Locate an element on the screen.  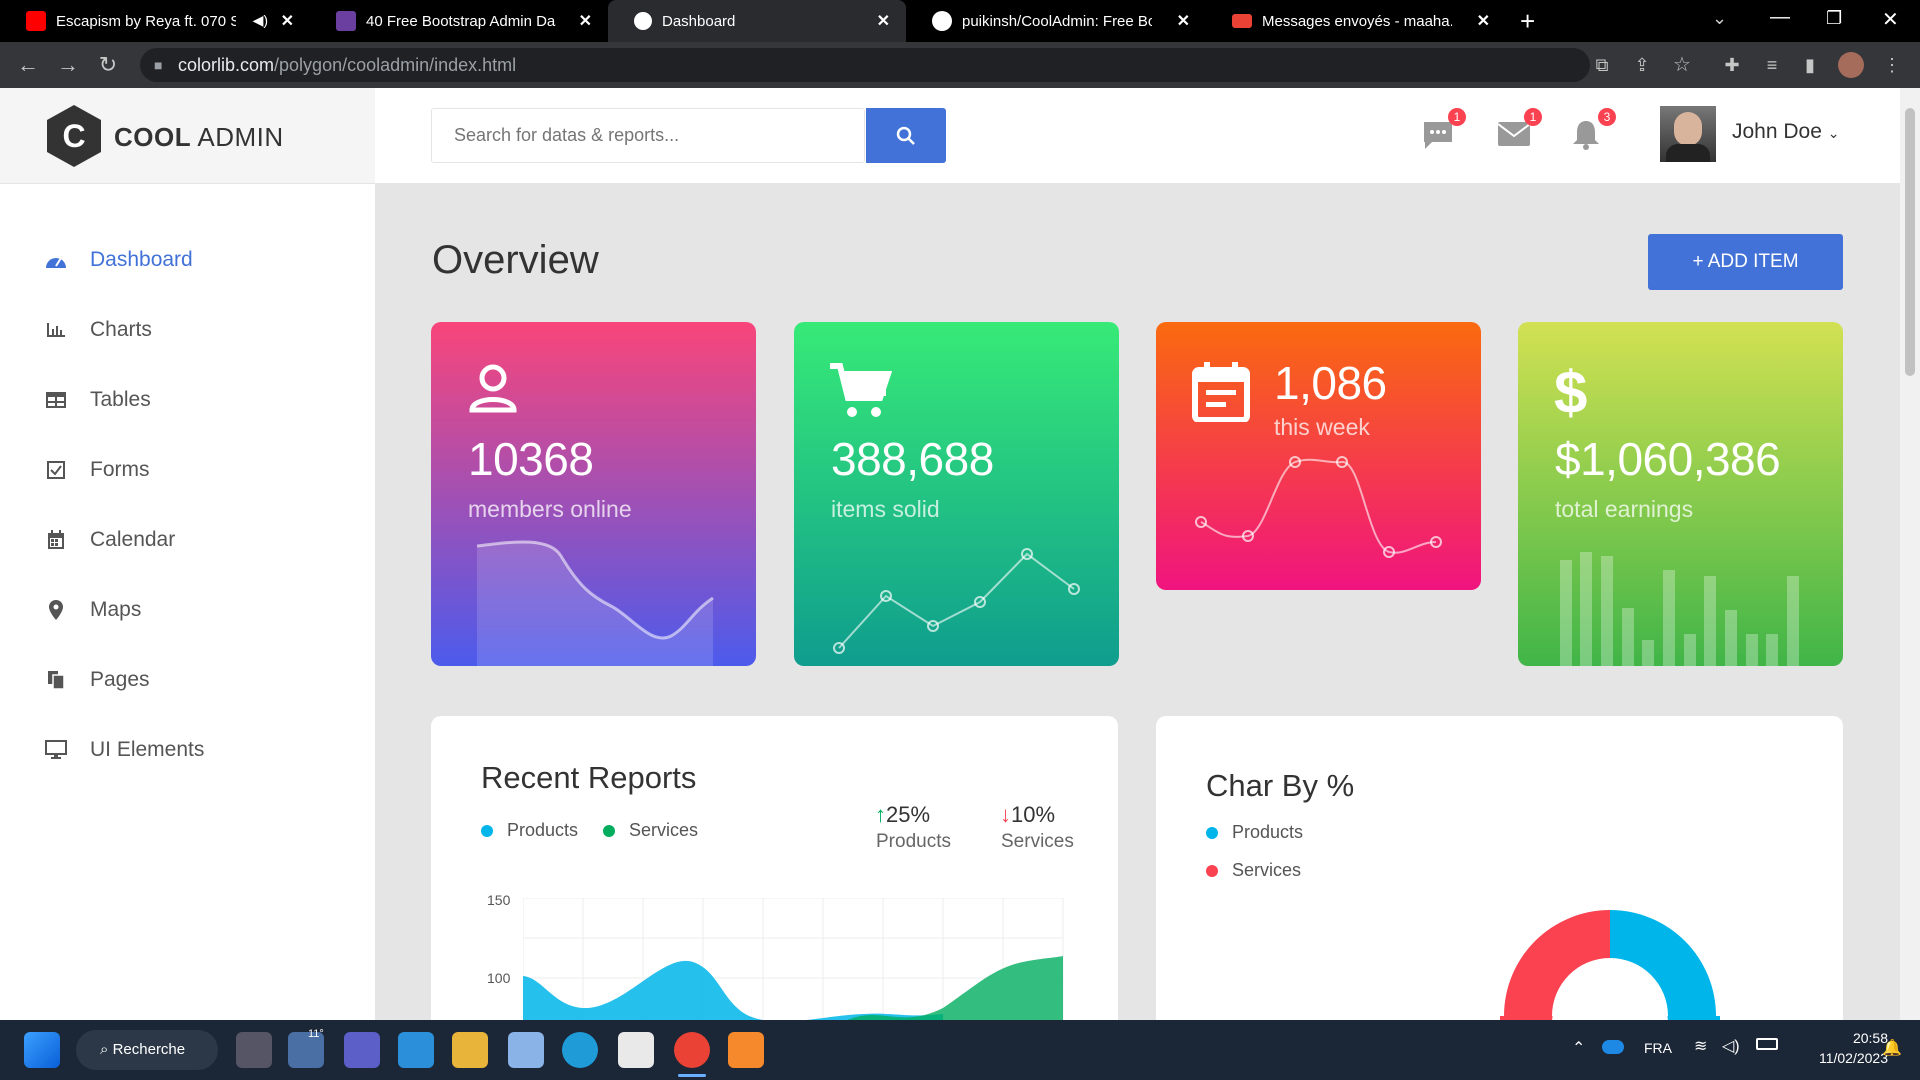
browser-tab: Messages envoyés - maaha.mess ✕ is located at coordinates (1356, 21).